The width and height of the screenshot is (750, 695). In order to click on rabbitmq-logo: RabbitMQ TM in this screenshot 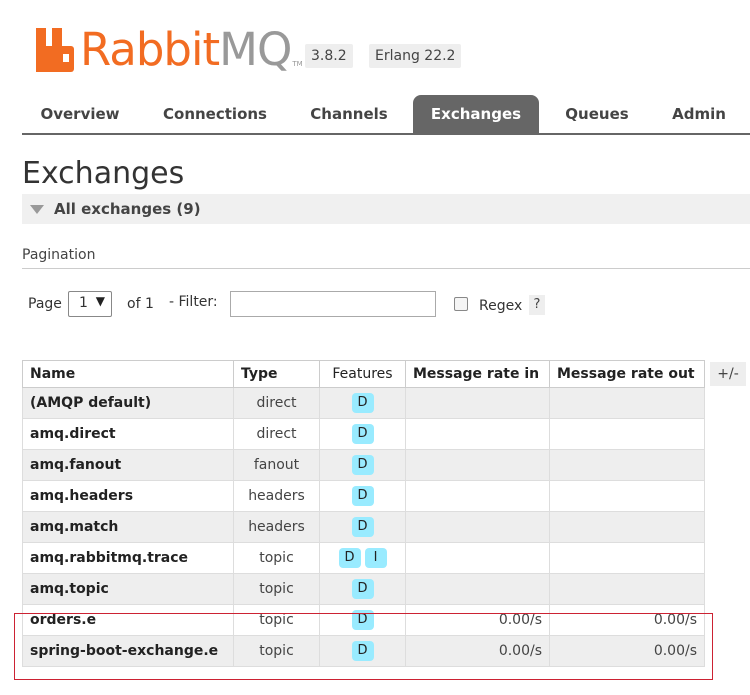, I will do `click(169, 47)`.